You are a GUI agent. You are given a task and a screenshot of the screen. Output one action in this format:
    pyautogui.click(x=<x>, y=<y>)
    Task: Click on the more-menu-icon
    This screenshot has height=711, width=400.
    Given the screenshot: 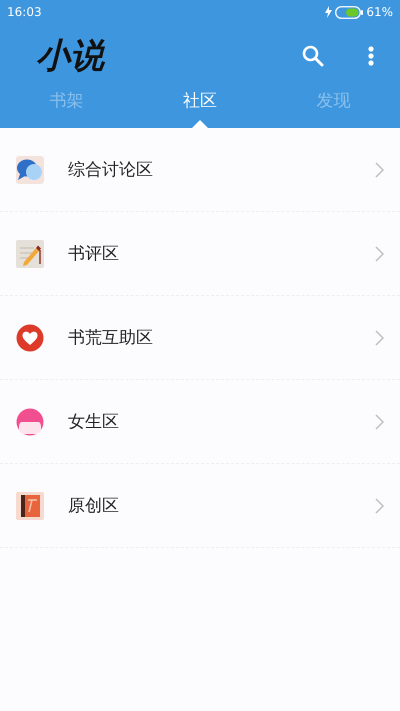 What is the action you would take?
    pyautogui.click(x=371, y=56)
    